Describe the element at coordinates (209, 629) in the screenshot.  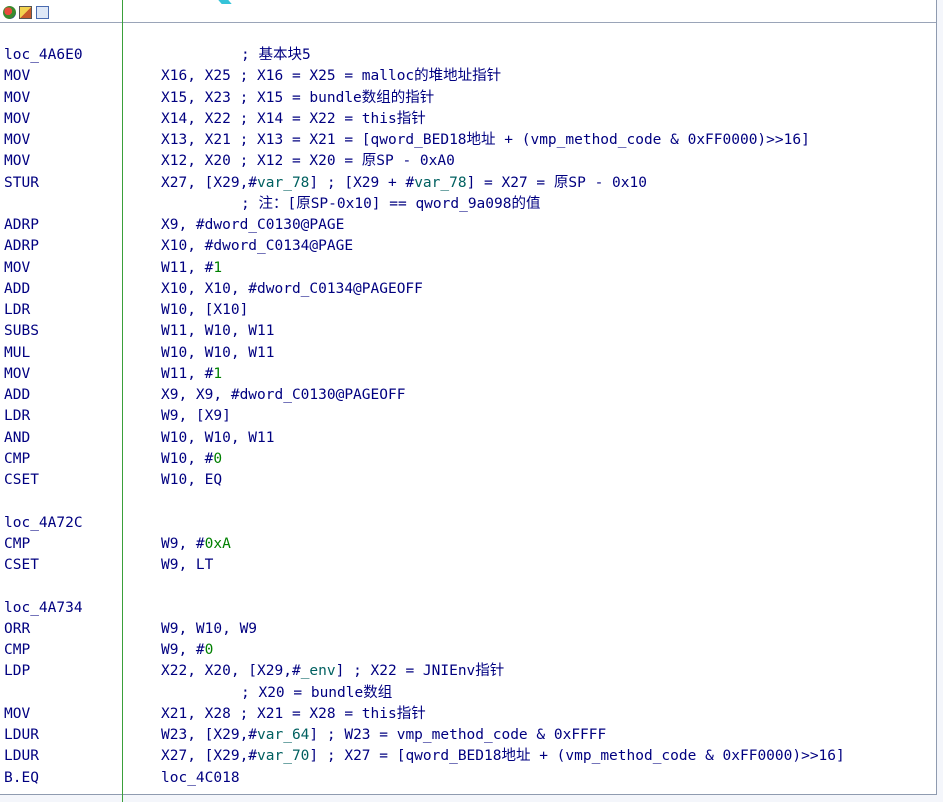
I see `operands: W9, W10, W9` at that location.